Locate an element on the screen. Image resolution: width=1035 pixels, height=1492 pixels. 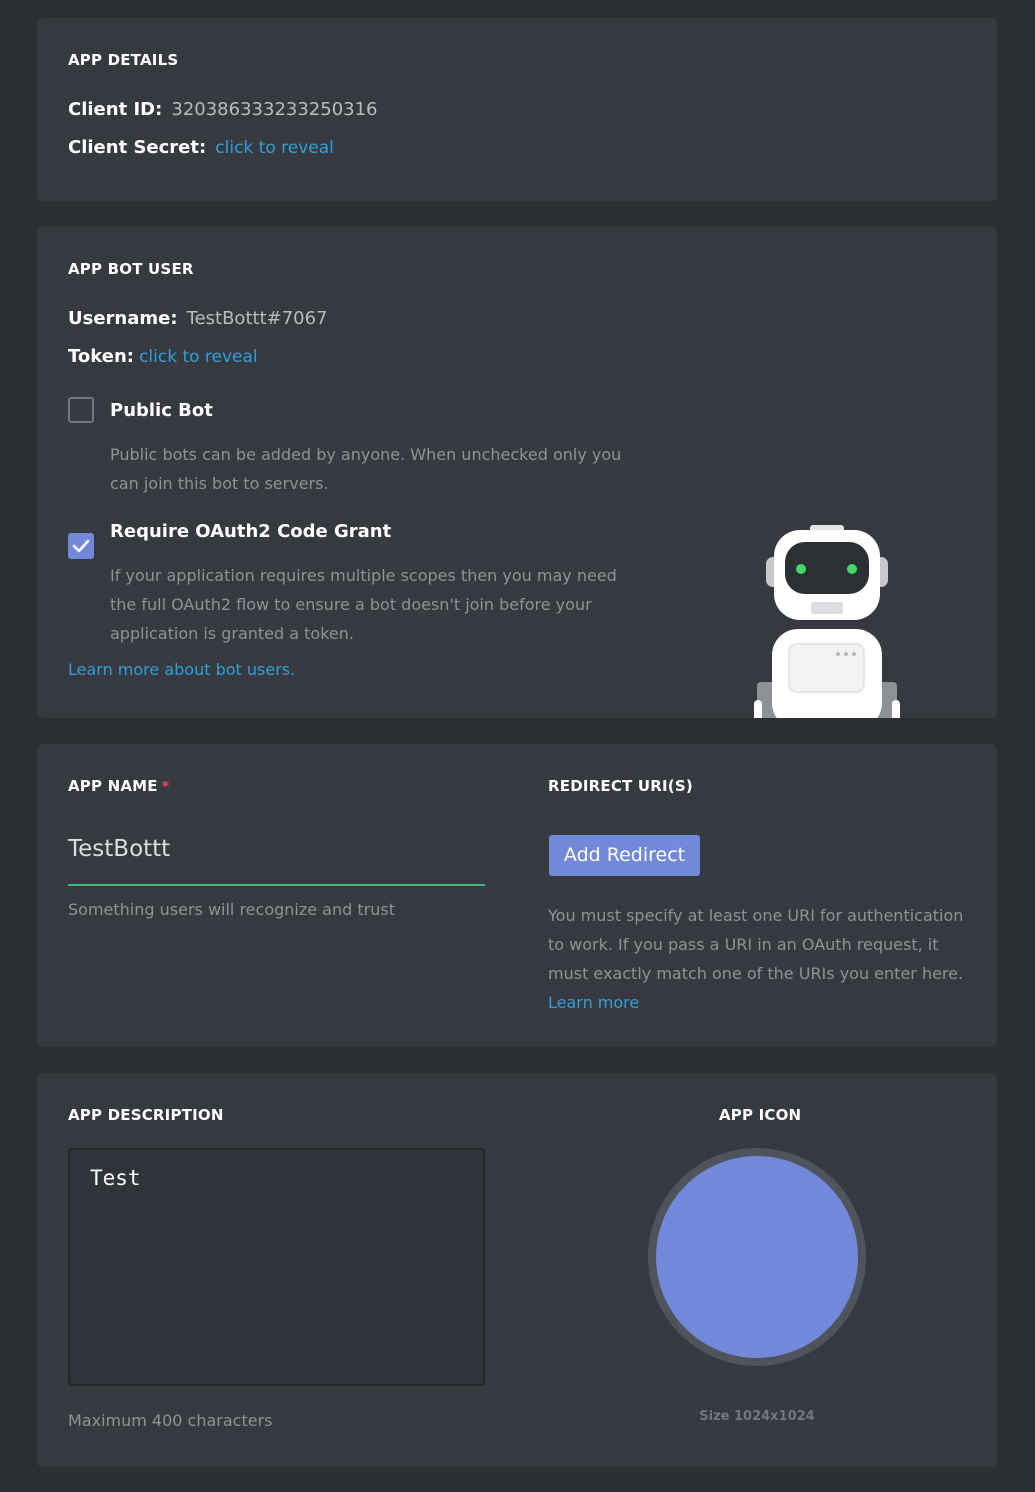
client-id-label: Client ID: is located at coordinates (115, 109).